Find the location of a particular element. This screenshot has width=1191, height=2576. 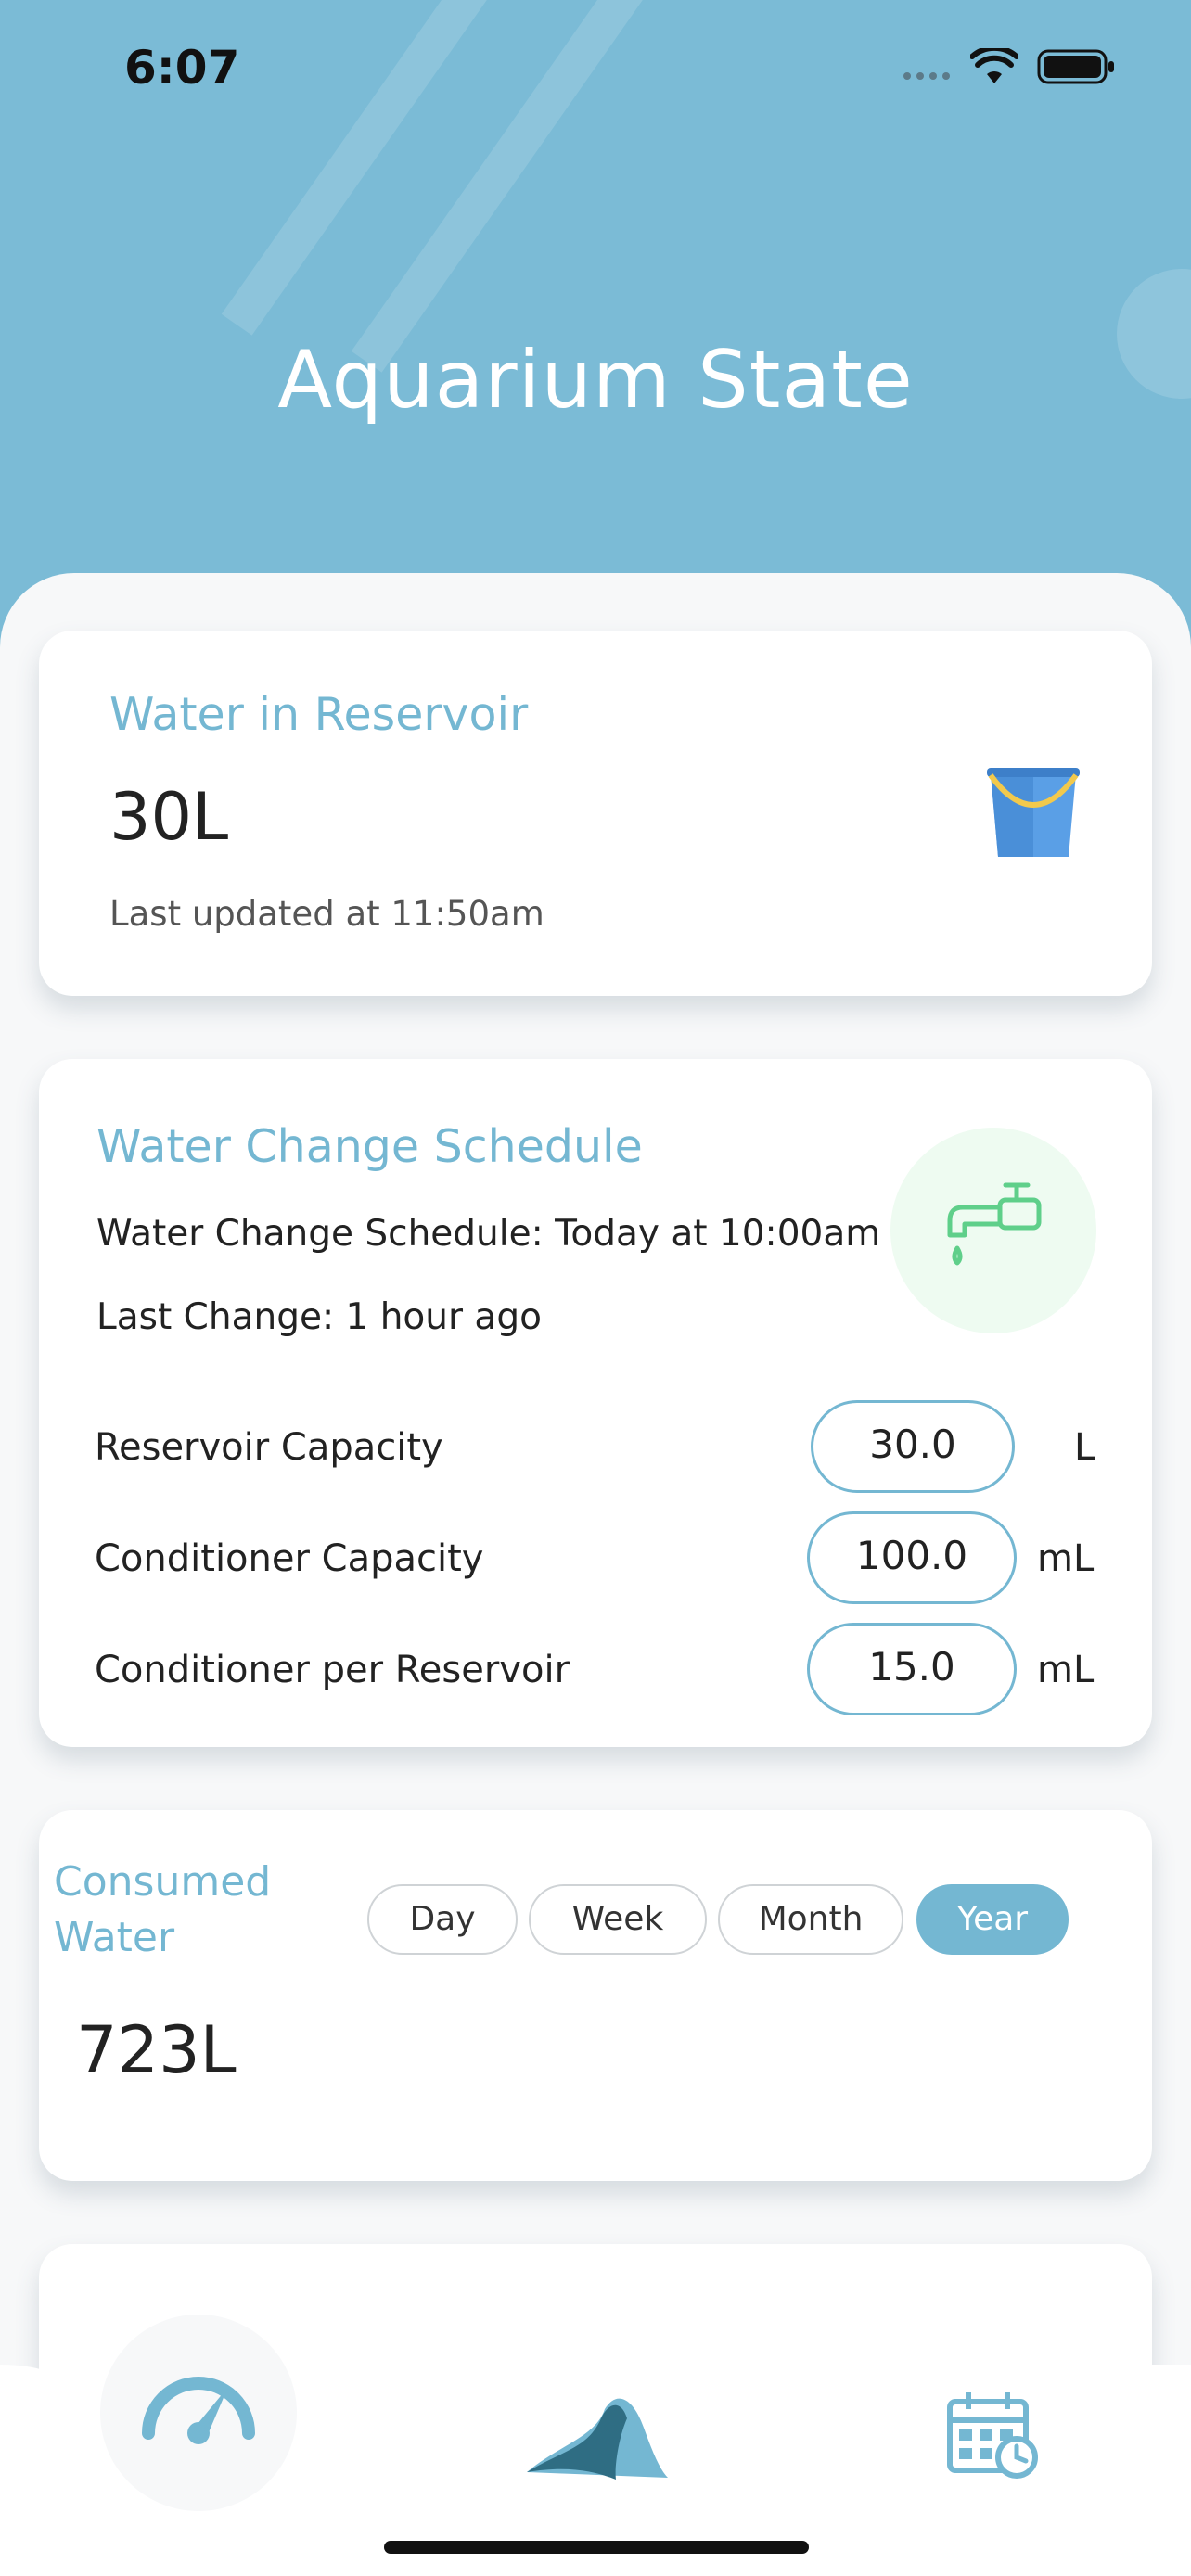

conditioner-capacity-unit: mL is located at coordinates (1066, 1558).